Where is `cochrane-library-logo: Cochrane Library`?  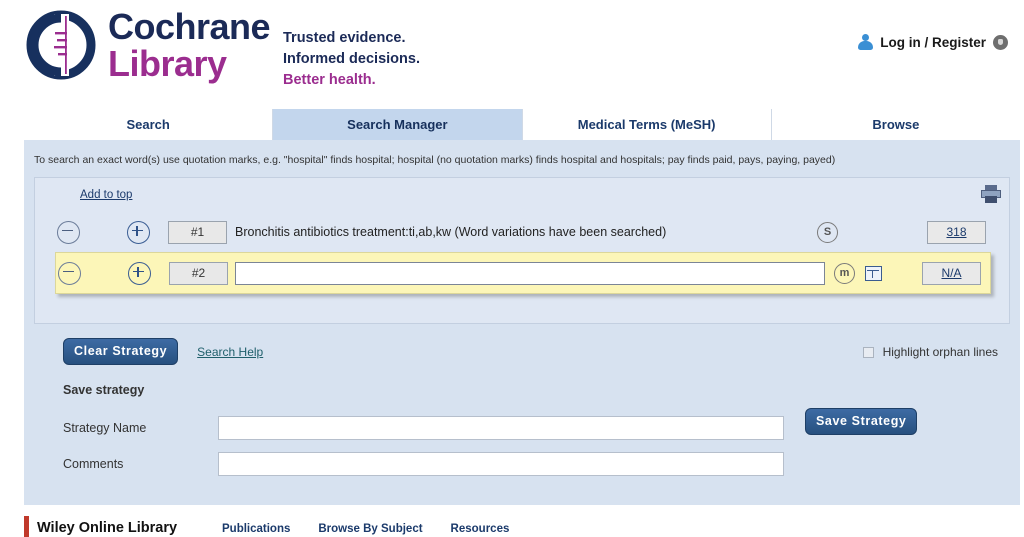
cochrane-library-logo: Cochrane Library is located at coordinates (147, 44).